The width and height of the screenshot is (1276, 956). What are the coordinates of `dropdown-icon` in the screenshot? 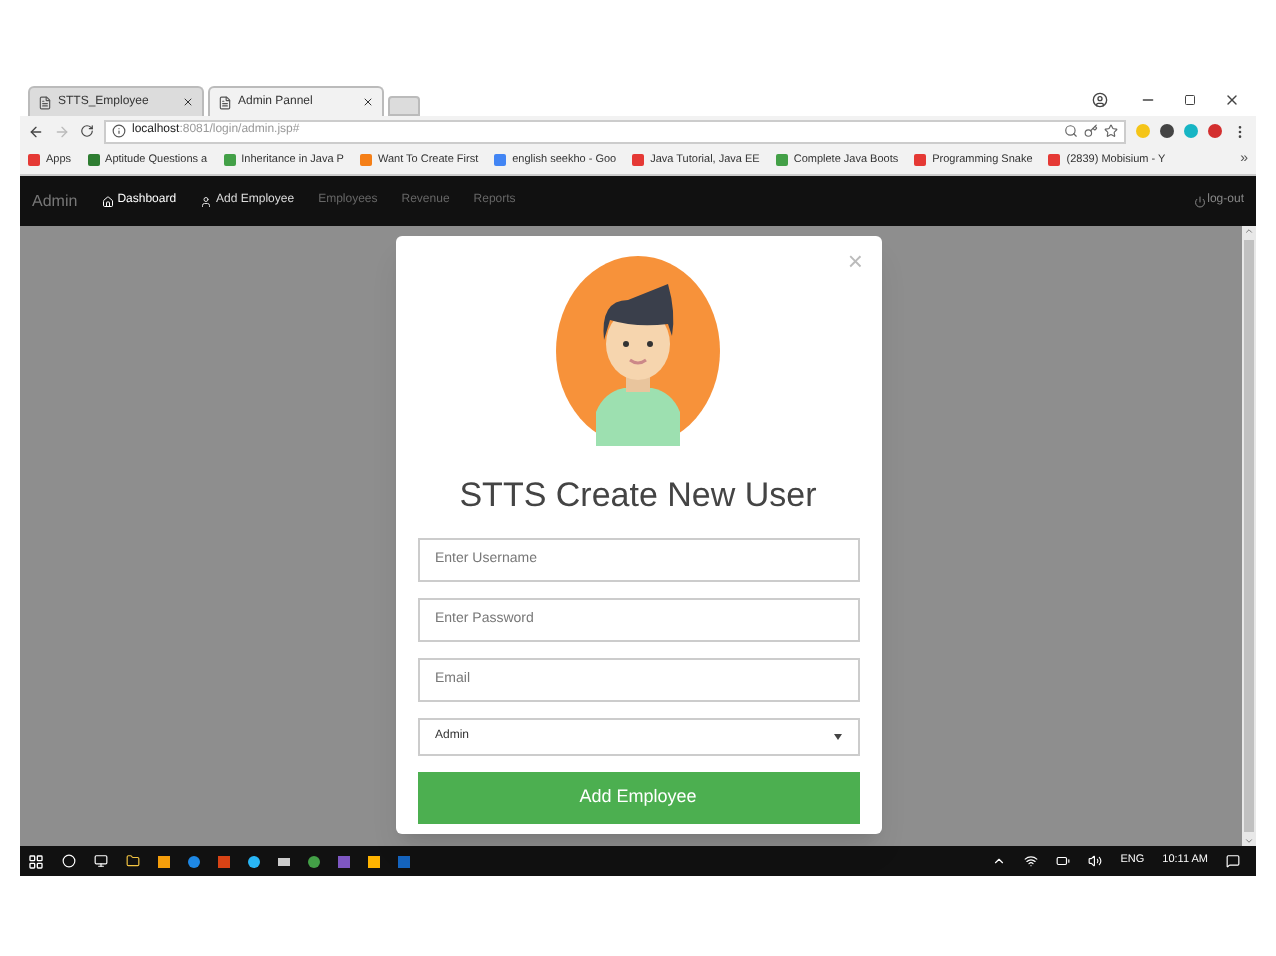 It's located at (837, 736).